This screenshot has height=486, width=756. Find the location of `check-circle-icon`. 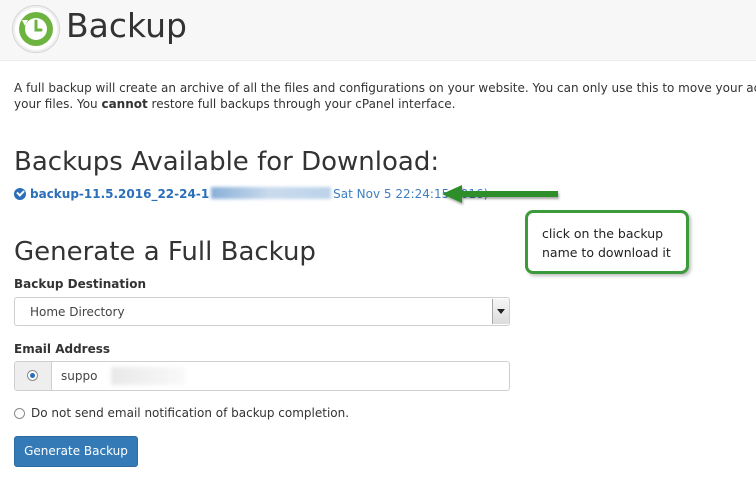

check-circle-icon is located at coordinates (20, 194).